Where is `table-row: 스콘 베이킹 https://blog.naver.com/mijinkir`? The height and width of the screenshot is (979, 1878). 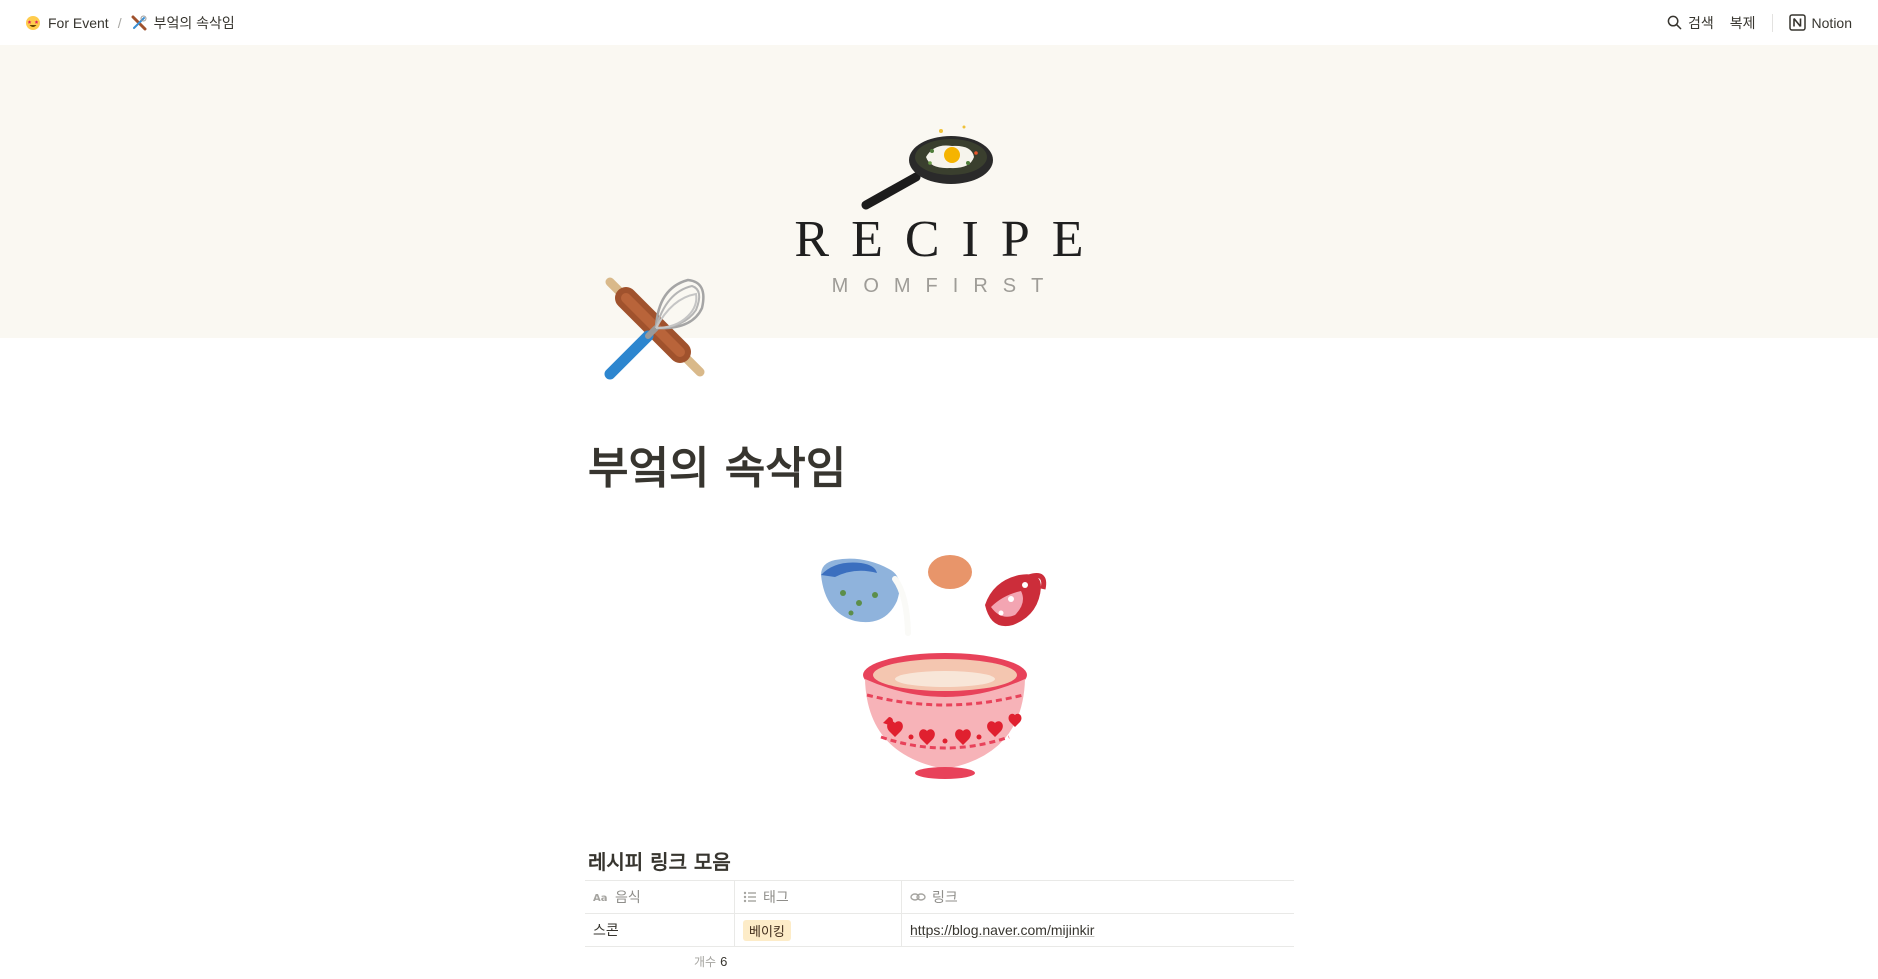 table-row: 스콘 베이킹 https://blog.naver.com/mijinkir is located at coordinates (939, 930).